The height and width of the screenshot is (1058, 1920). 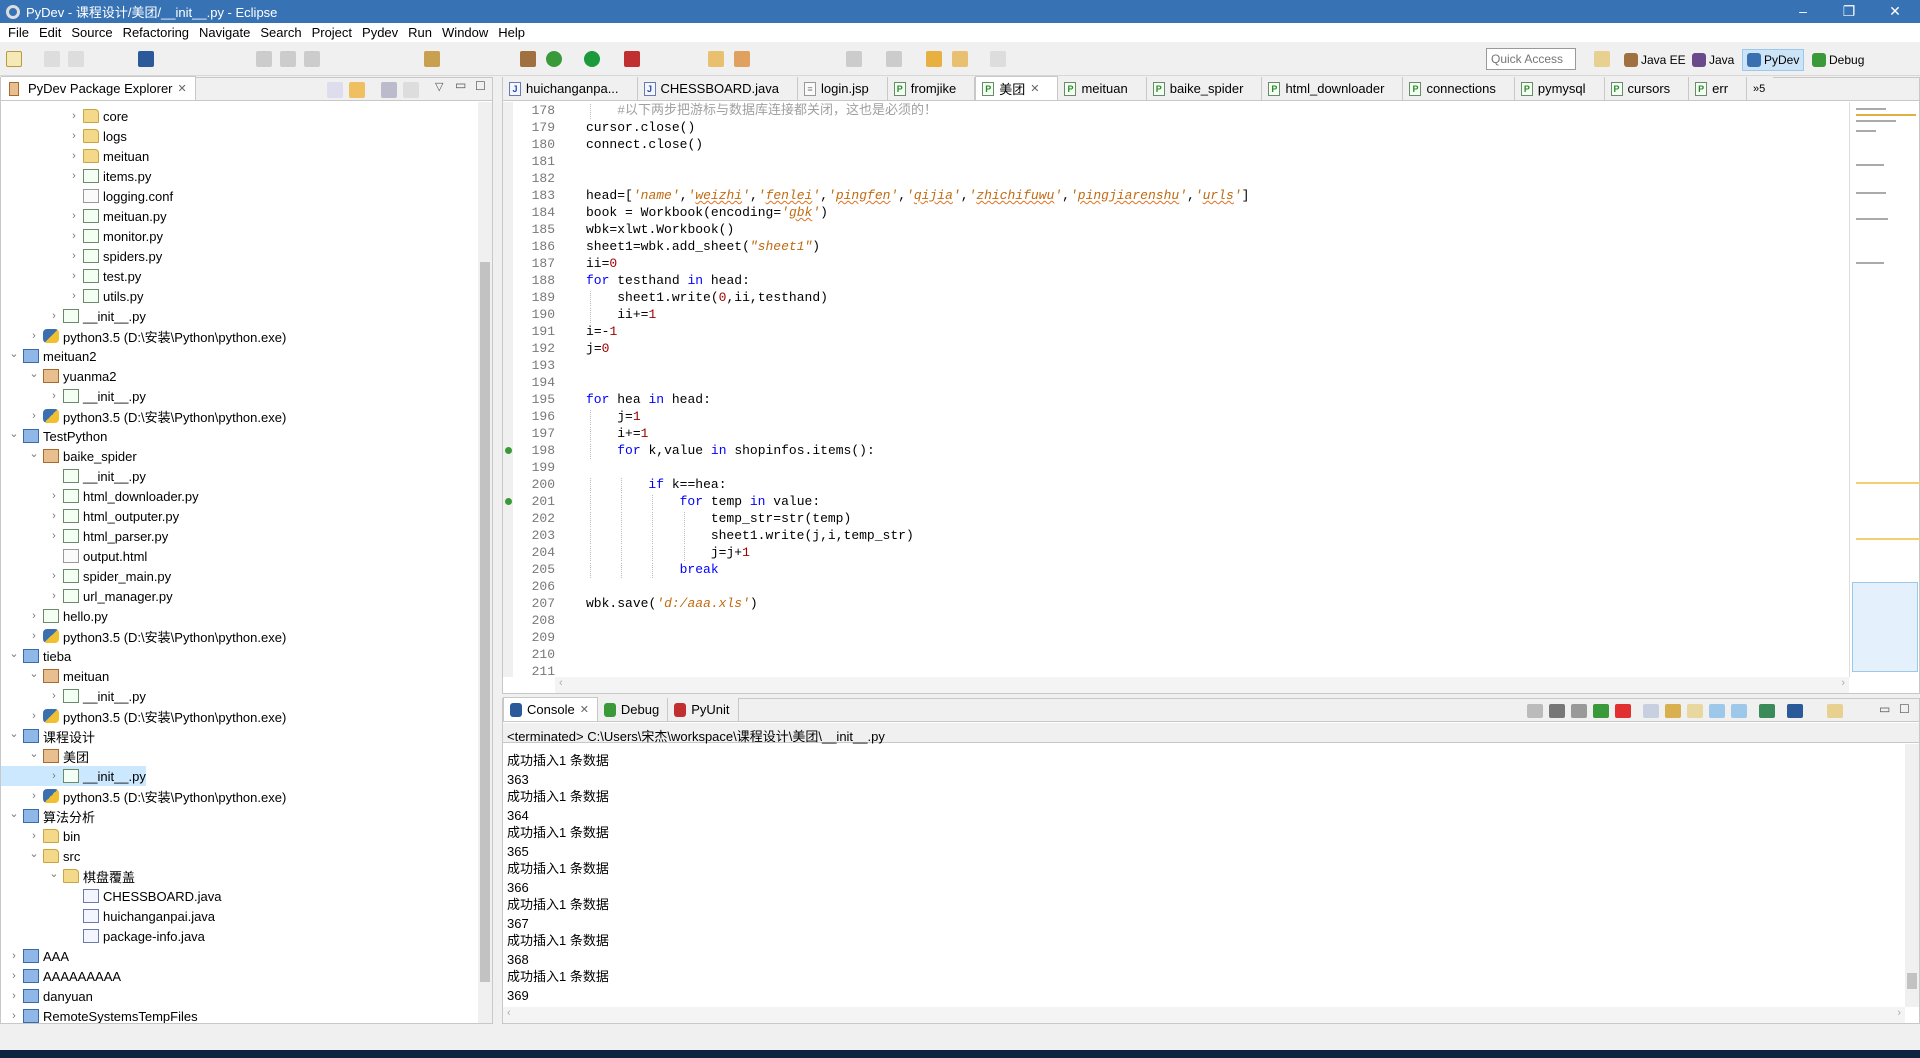 I want to click on editor-hscrollbar: ‹ ›, so click(x=1202, y=685).